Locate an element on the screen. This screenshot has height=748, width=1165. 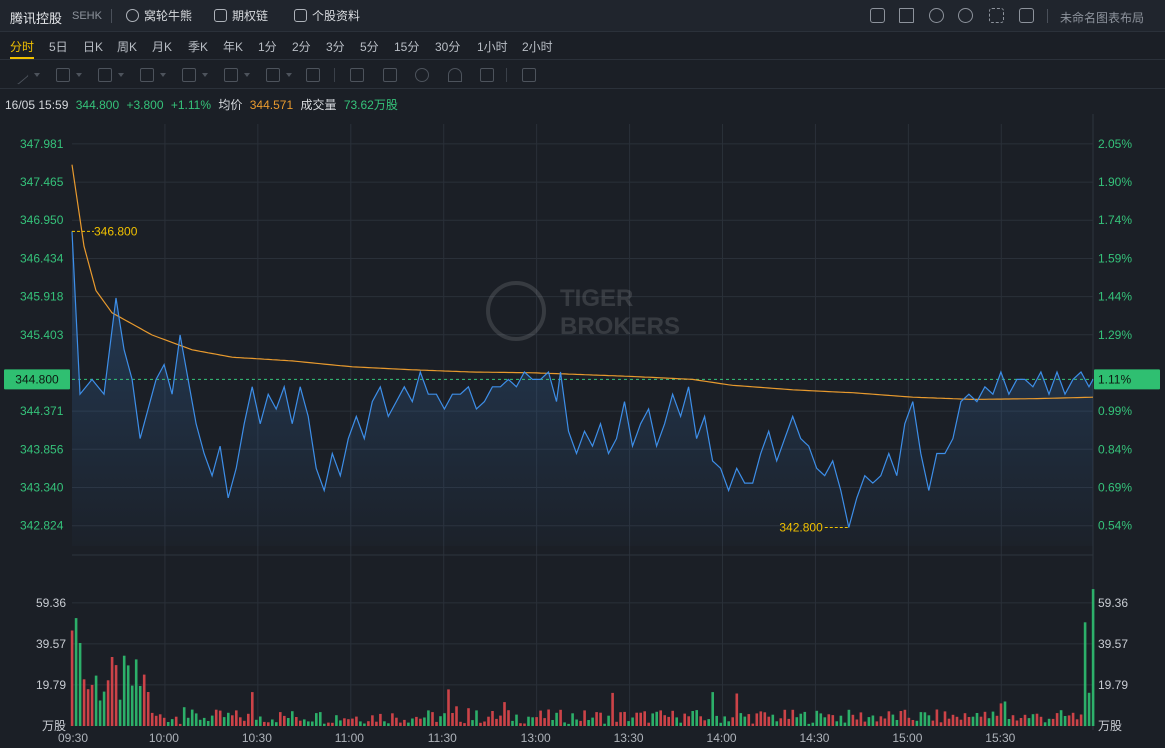
warrants-cbbc-button: 窝轮牛熊 is located at coordinates (159, 15).